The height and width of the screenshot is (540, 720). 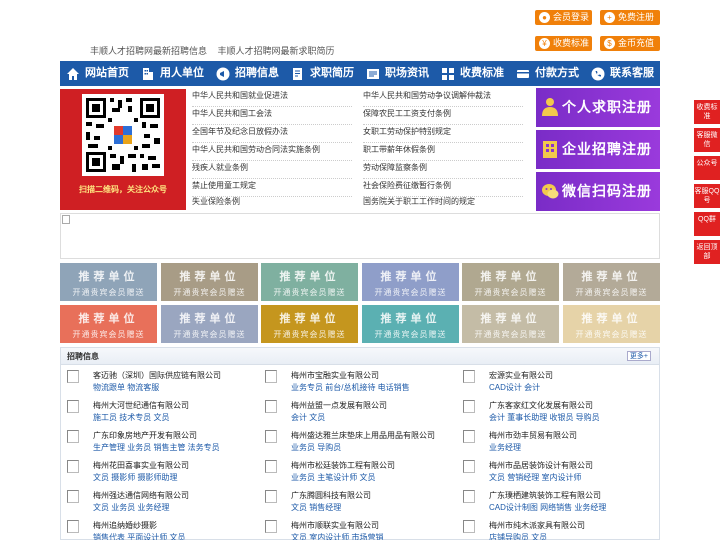 What do you see at coordinates (707, 168) in the screenshot?
I see `side-official-account-button: 公众号` at bounding box center [707, 168].